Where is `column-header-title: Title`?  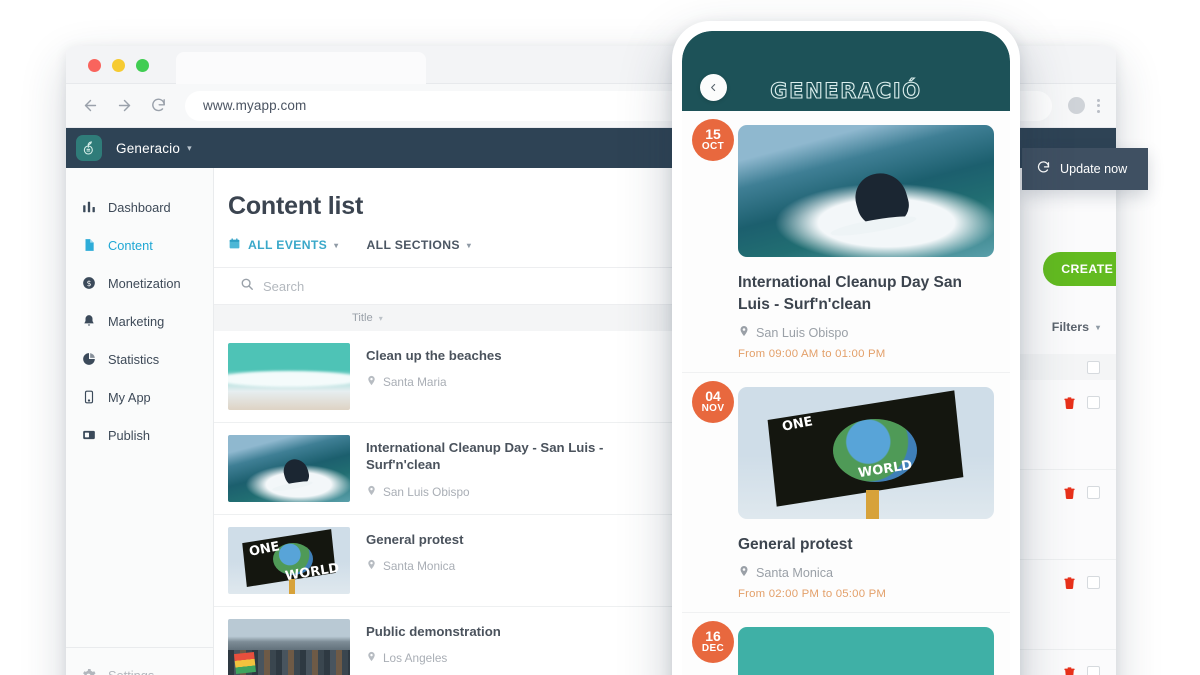 column-header-title: Title is located at coordinates (362, 318).